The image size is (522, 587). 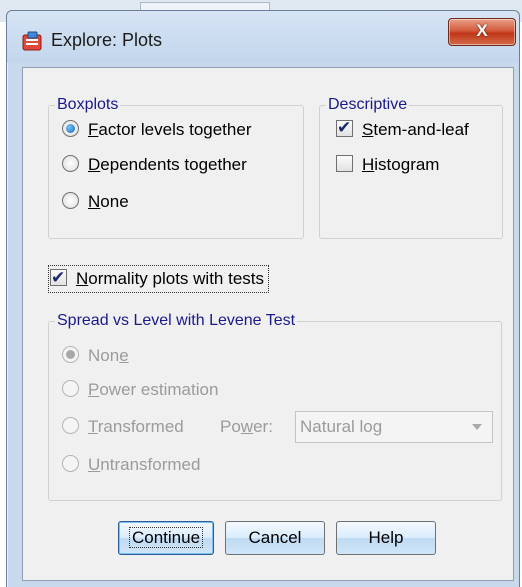 What do you see at coordinates (156, 130) in the screenshot?
I see `radio-factor-levels-together: Factor levels together` at bounding box center [156, 130].